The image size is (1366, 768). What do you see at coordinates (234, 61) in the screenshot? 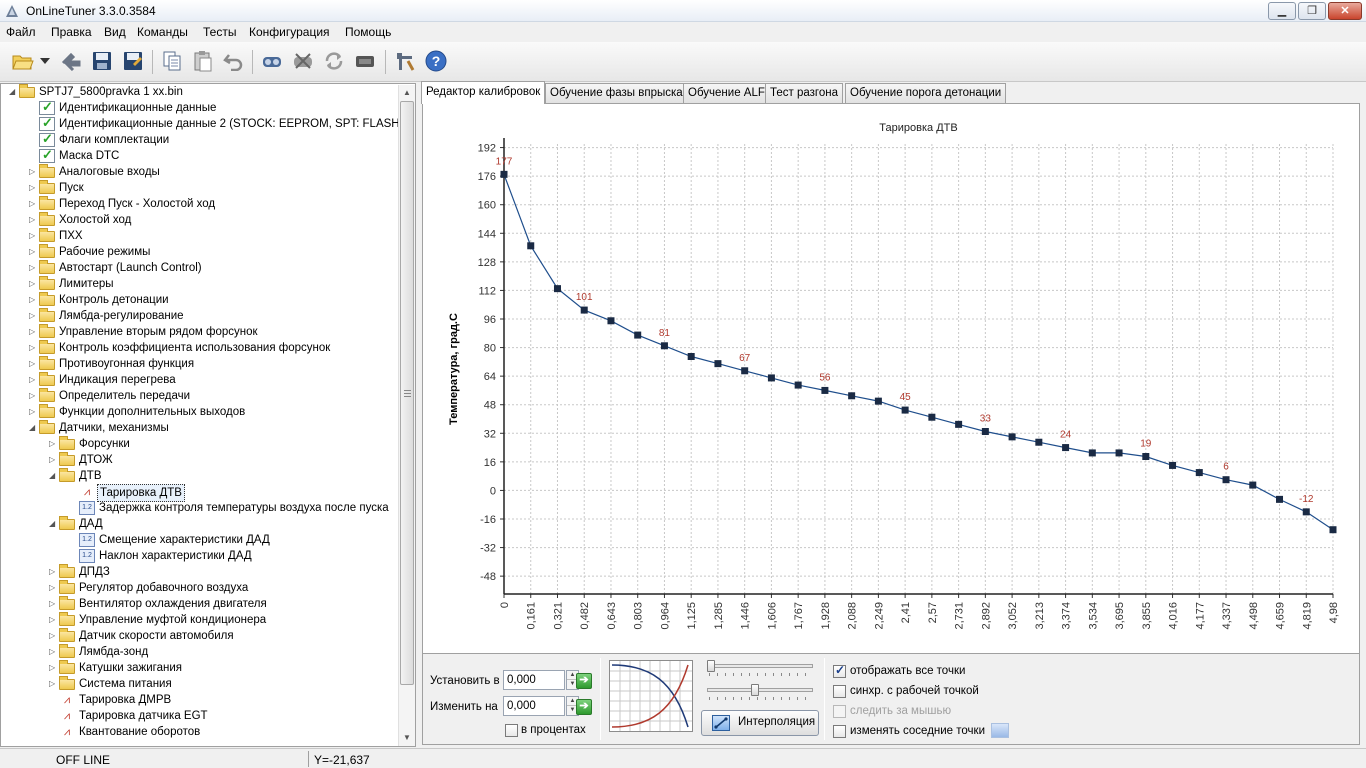
I see `undo-icon` at bounding box center [234, 61].